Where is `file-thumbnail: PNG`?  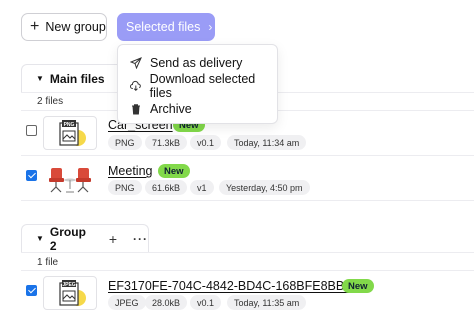 file-thumbnail: PNG is located at coordinates (70, 133).